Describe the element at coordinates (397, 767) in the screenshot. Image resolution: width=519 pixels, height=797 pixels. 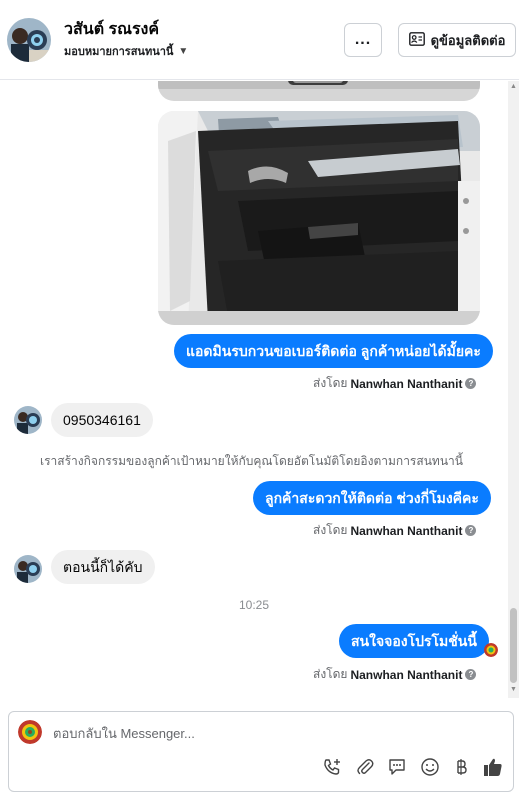
I see `chat-bubble-icon` at that location.